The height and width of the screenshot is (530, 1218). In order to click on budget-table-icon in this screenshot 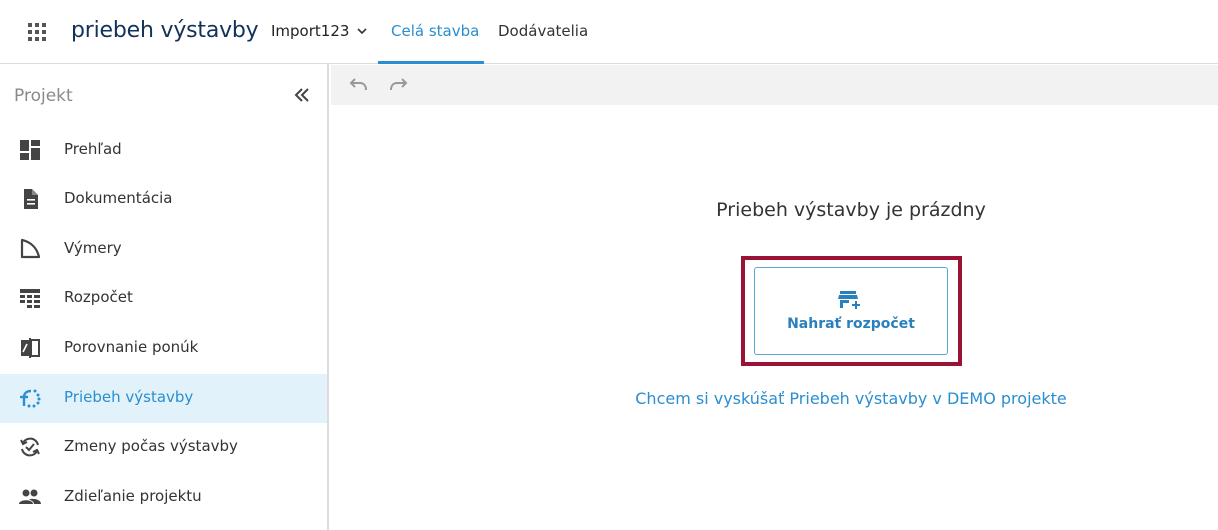, I will do `click(30, 298)`.